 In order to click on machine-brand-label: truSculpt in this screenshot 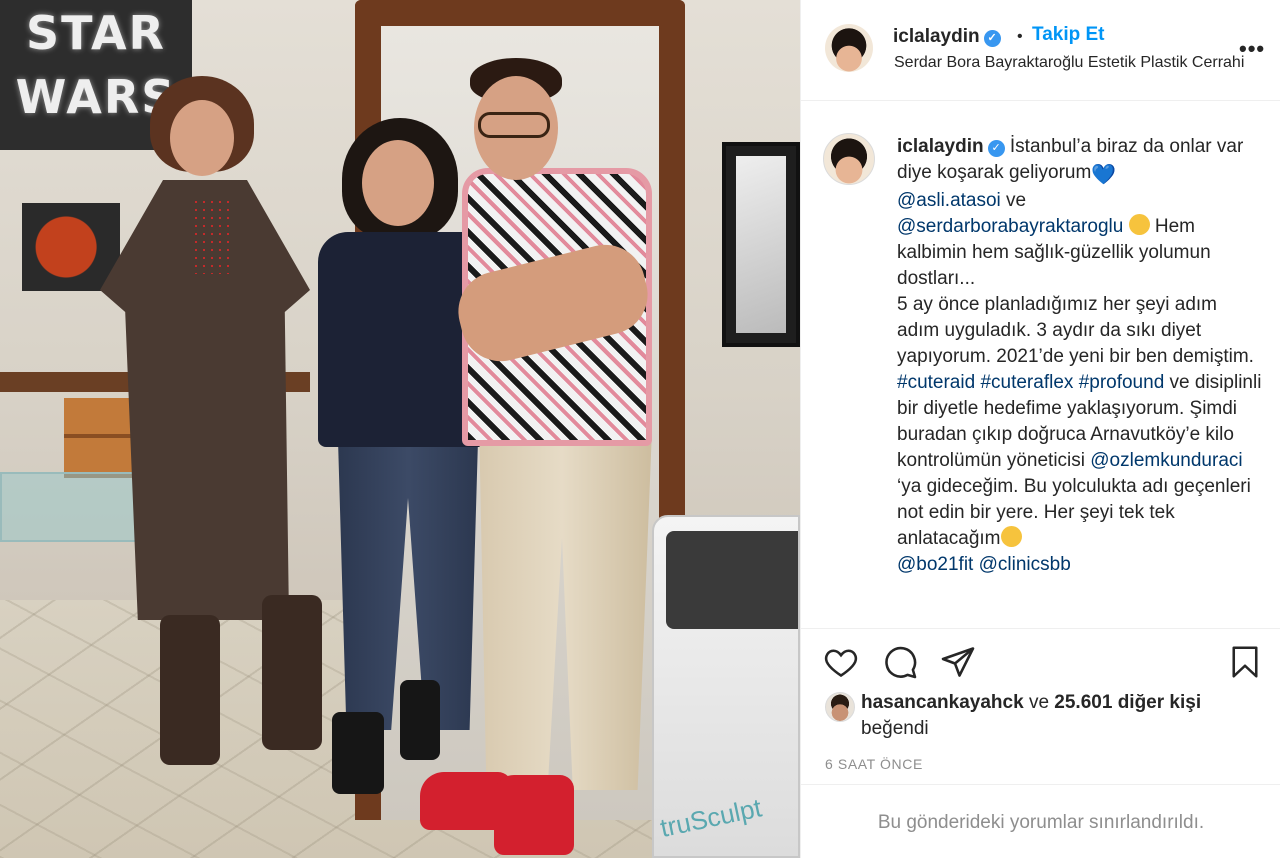, I will do `click(711, 818)`.